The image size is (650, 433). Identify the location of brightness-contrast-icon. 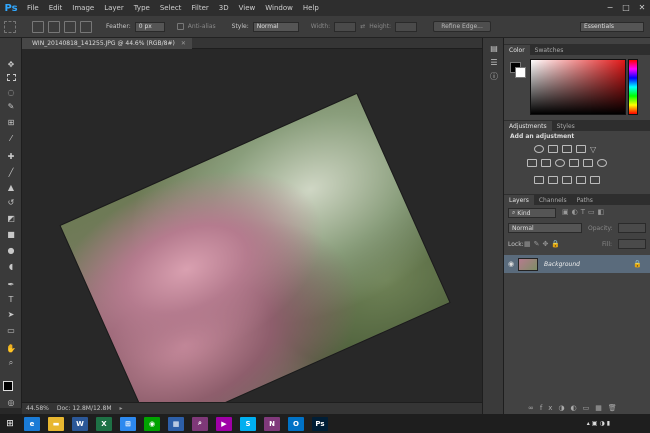
(539, 149).